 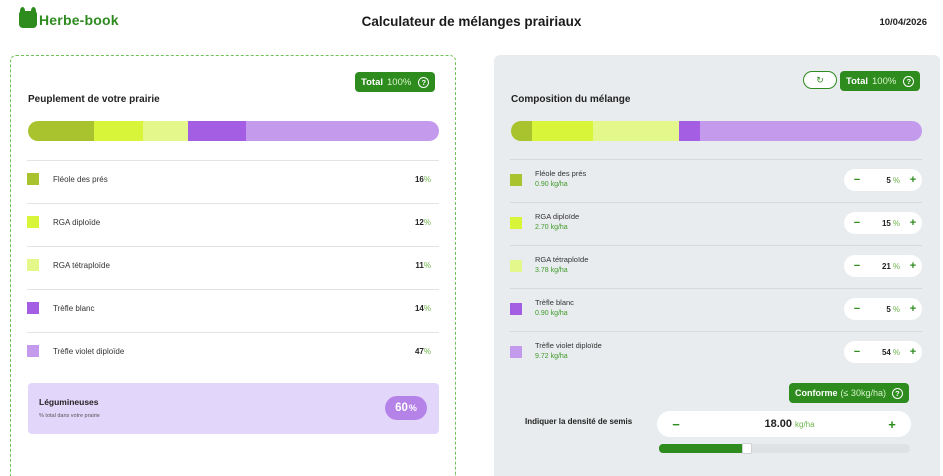 I want to click on species-percent: 11%, so click(x=423, y=265).